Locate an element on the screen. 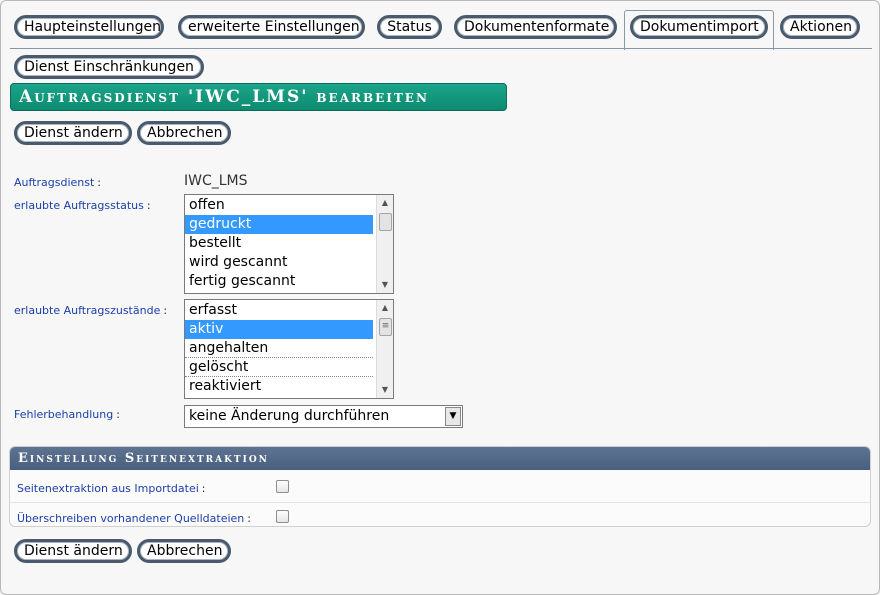  page-title: Auftragsdienst 'IWC_LMS' bearbeiten is located at coordinates (258, 97).